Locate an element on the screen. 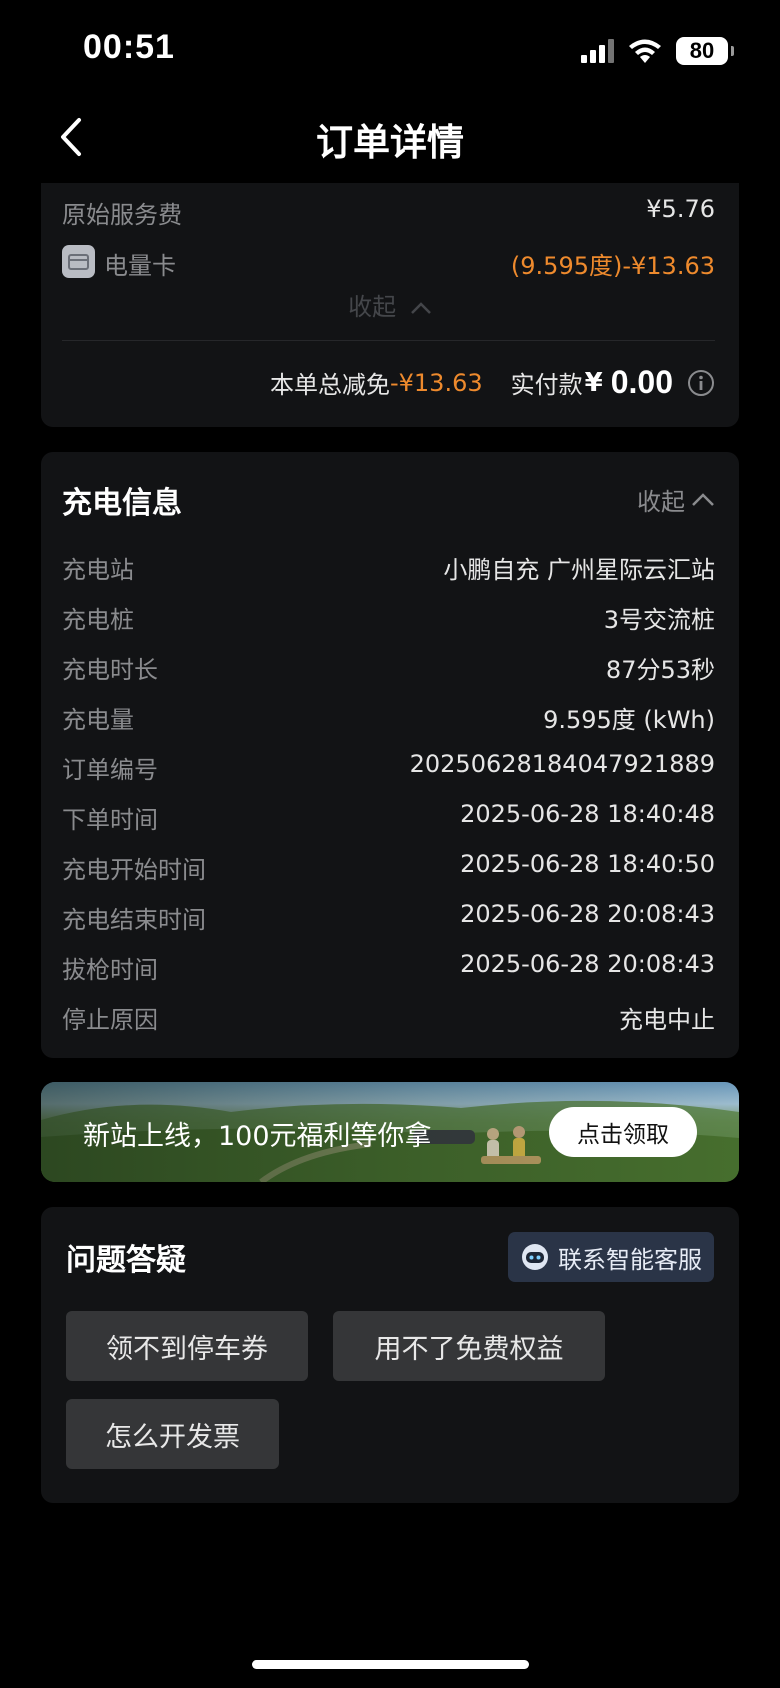 The height and width of the screenshot is (1688, 780). row-label-unplug-time: 拔枪时间 is located at coordinates (110, 970).